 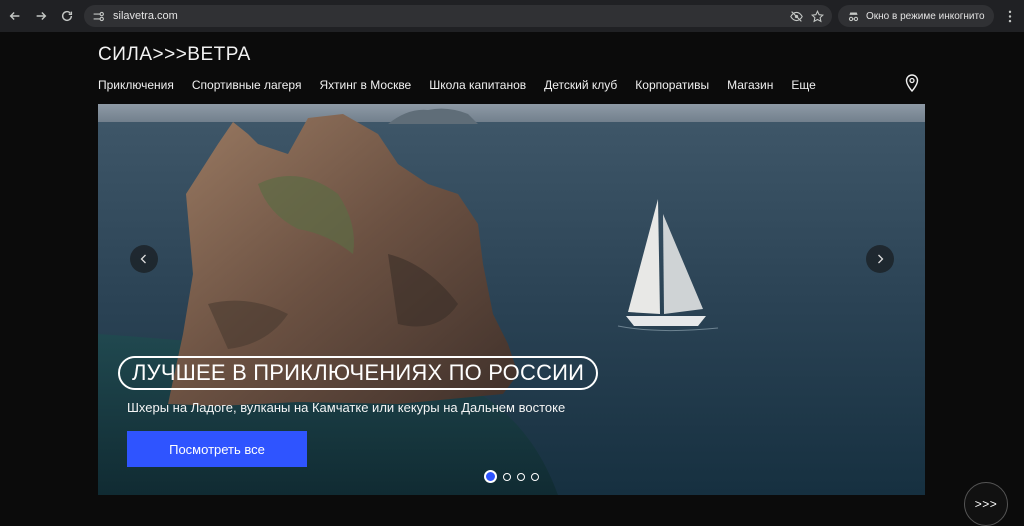 What do you see at coordinates (803, 85) in the screenshot?
I see `nav-item-more: Еще` at bounding box center [803, 85].